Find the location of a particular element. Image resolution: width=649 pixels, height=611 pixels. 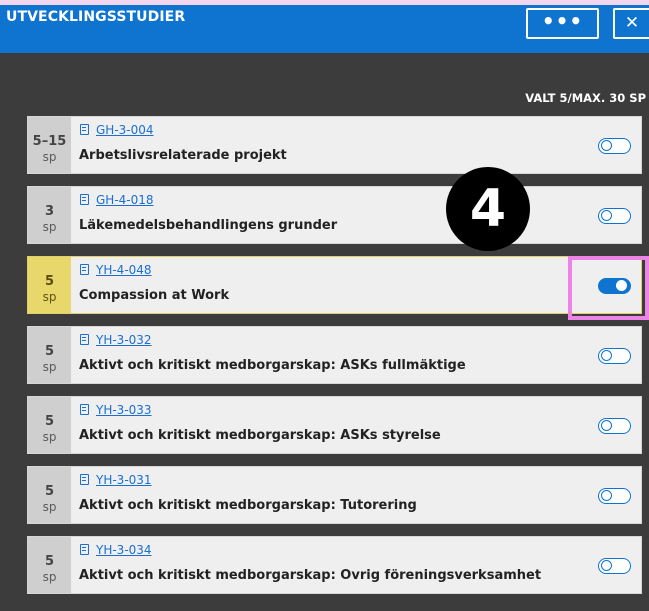

course-code-link: GH-4-018 is located at coordinates (117, 200).